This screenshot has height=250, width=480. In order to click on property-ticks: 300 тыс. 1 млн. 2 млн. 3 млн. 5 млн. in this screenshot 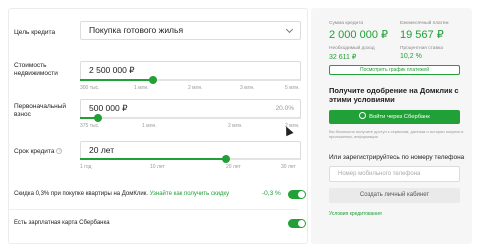, I will do `click(190, 89)`.